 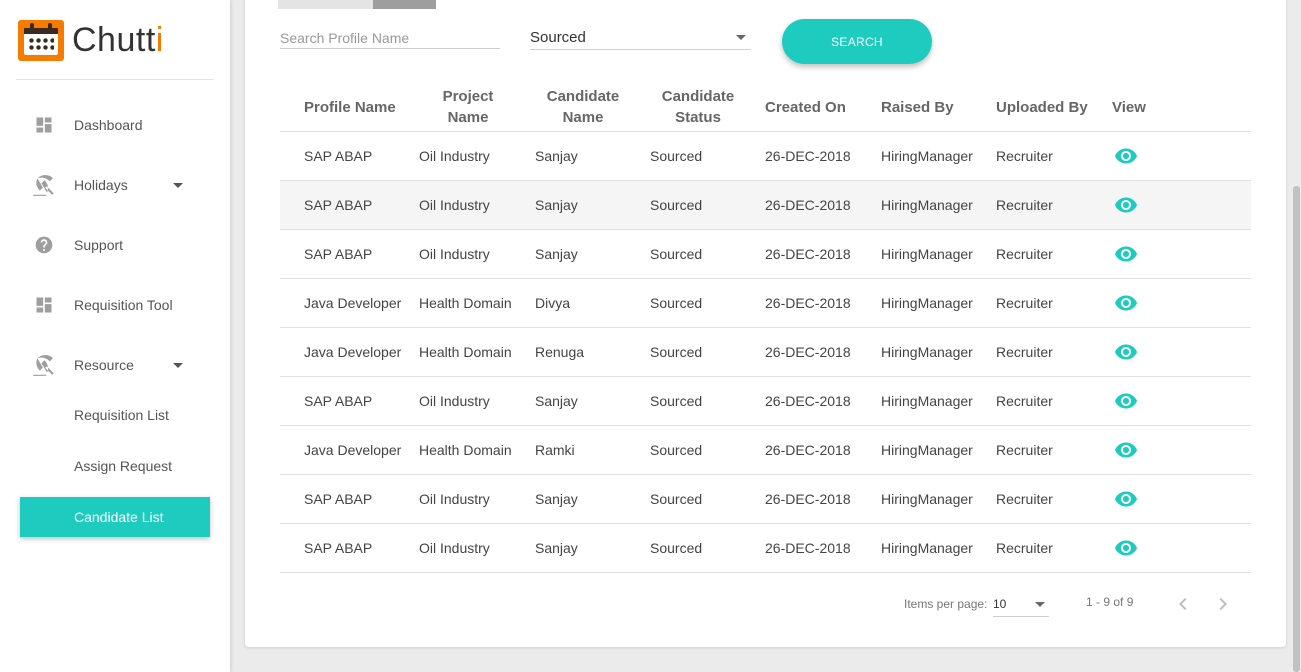 What do you see at coordinates (104, 365) in the screenshot?
I see `sidebar-item-label: Resource` at bounding box center [104, 365].